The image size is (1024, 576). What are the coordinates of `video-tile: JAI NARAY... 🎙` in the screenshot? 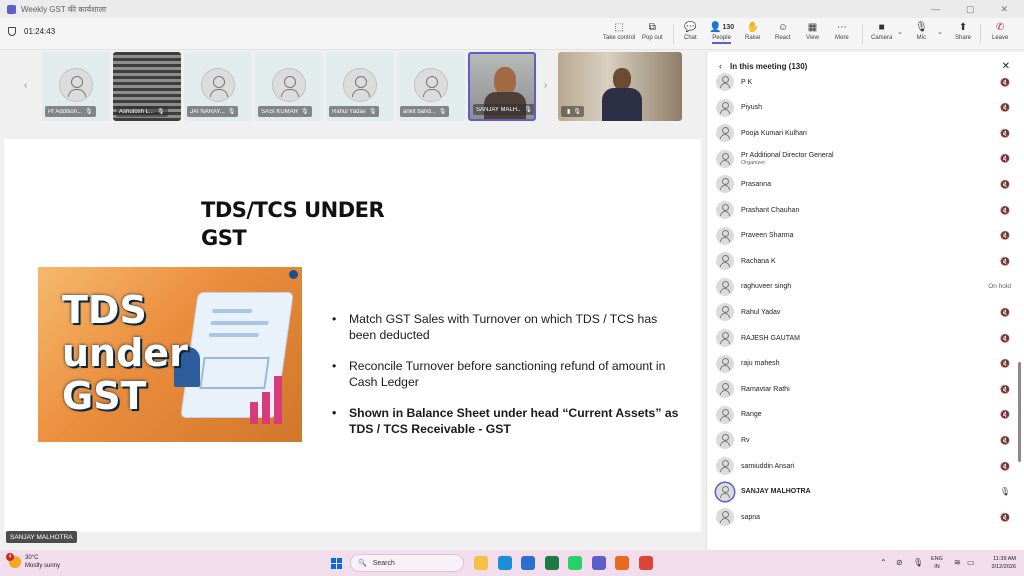 It's located at (218, 86).